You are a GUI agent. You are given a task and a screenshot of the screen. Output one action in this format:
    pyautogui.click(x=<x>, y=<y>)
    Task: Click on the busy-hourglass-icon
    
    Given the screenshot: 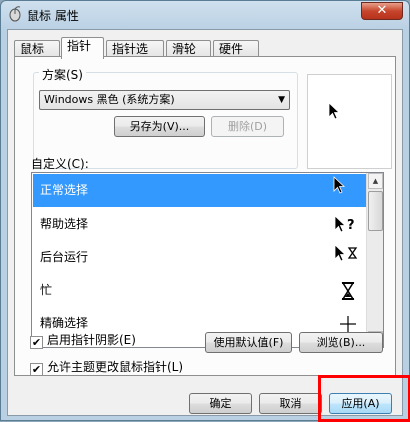 What is the action you would take?
    pyautogui.click(x=348, y=291)
    